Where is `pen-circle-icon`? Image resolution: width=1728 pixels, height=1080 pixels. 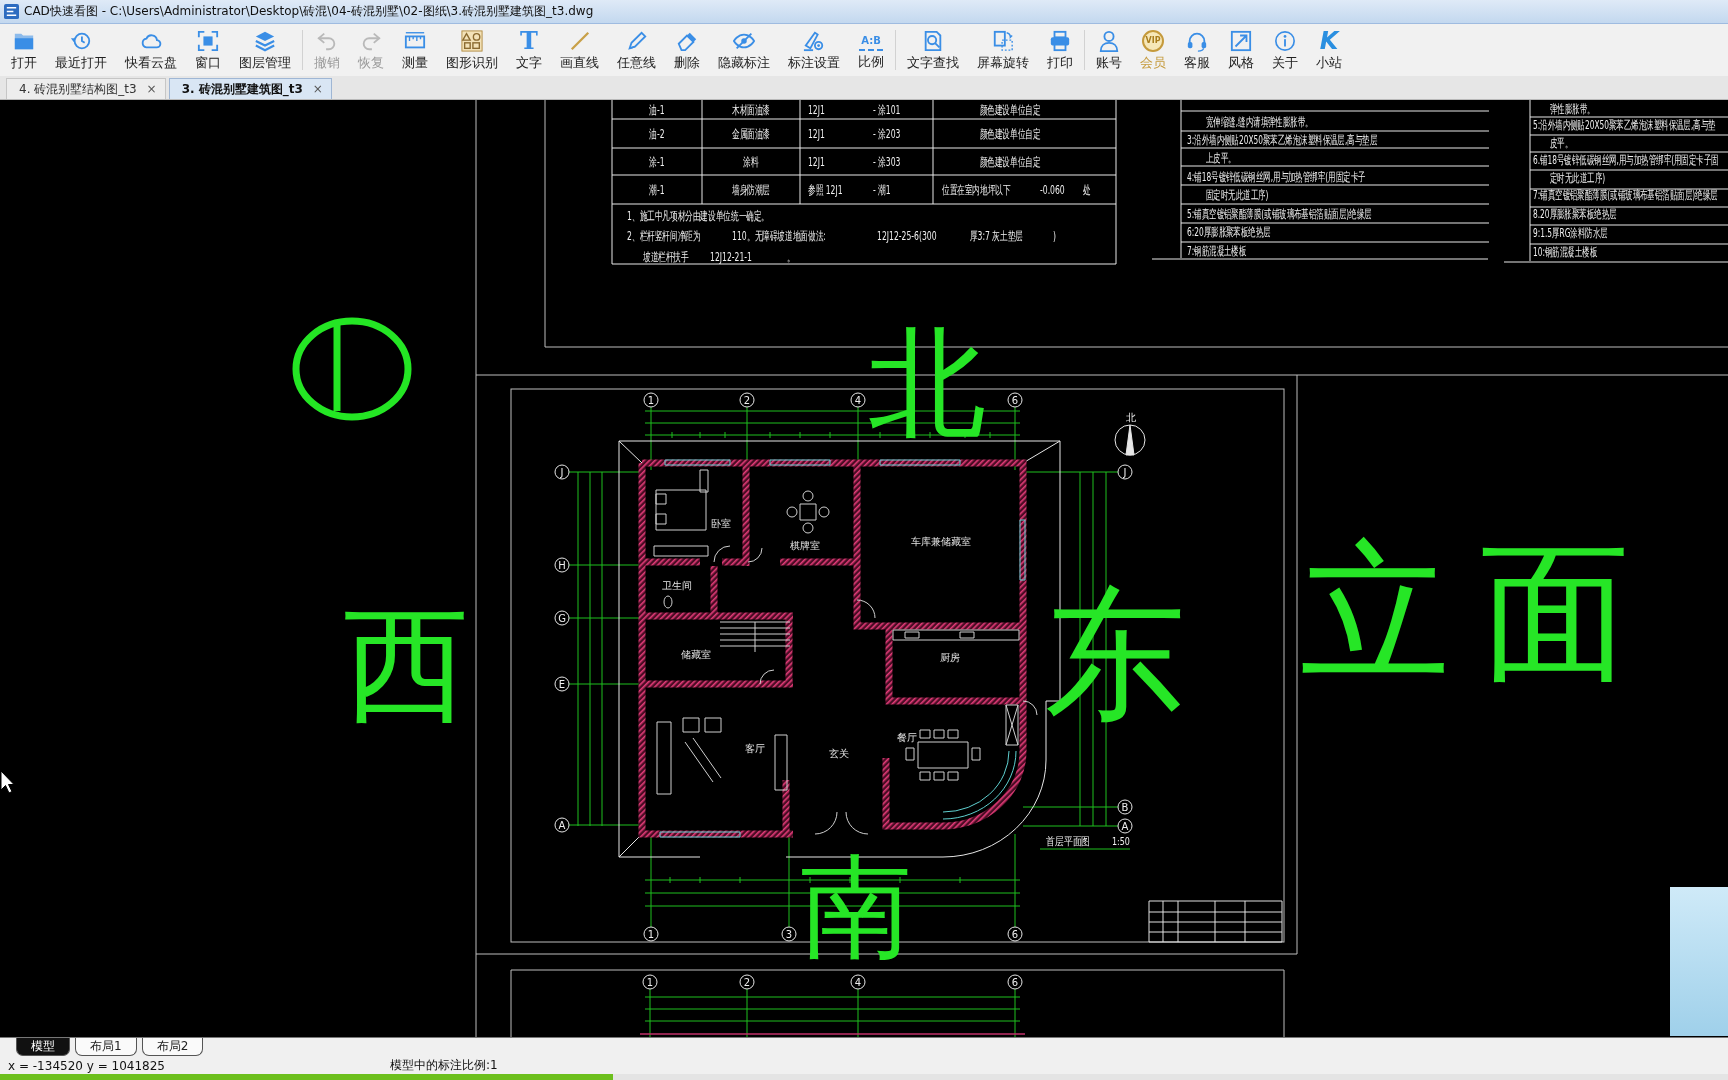 pen-circle-icon is located at coordinates (814, 40).